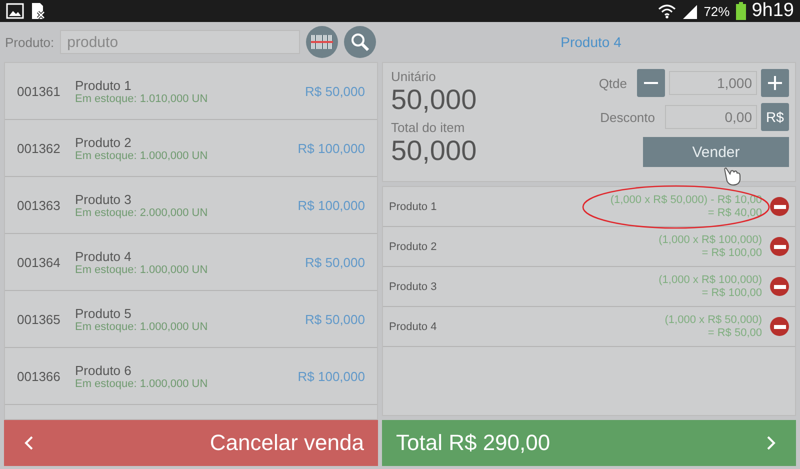 This screenshot has height=469, width=800. I want to click on cart-row: Produto 2 (1,000 x R$ 100,000) = R$ 100,00, so click(589, 247).